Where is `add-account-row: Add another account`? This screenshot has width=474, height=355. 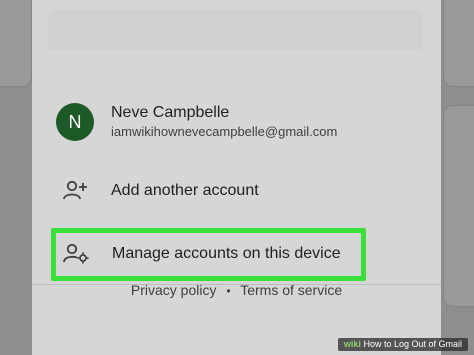
add-account-row: Add another account is located at coordinates (238, 192).